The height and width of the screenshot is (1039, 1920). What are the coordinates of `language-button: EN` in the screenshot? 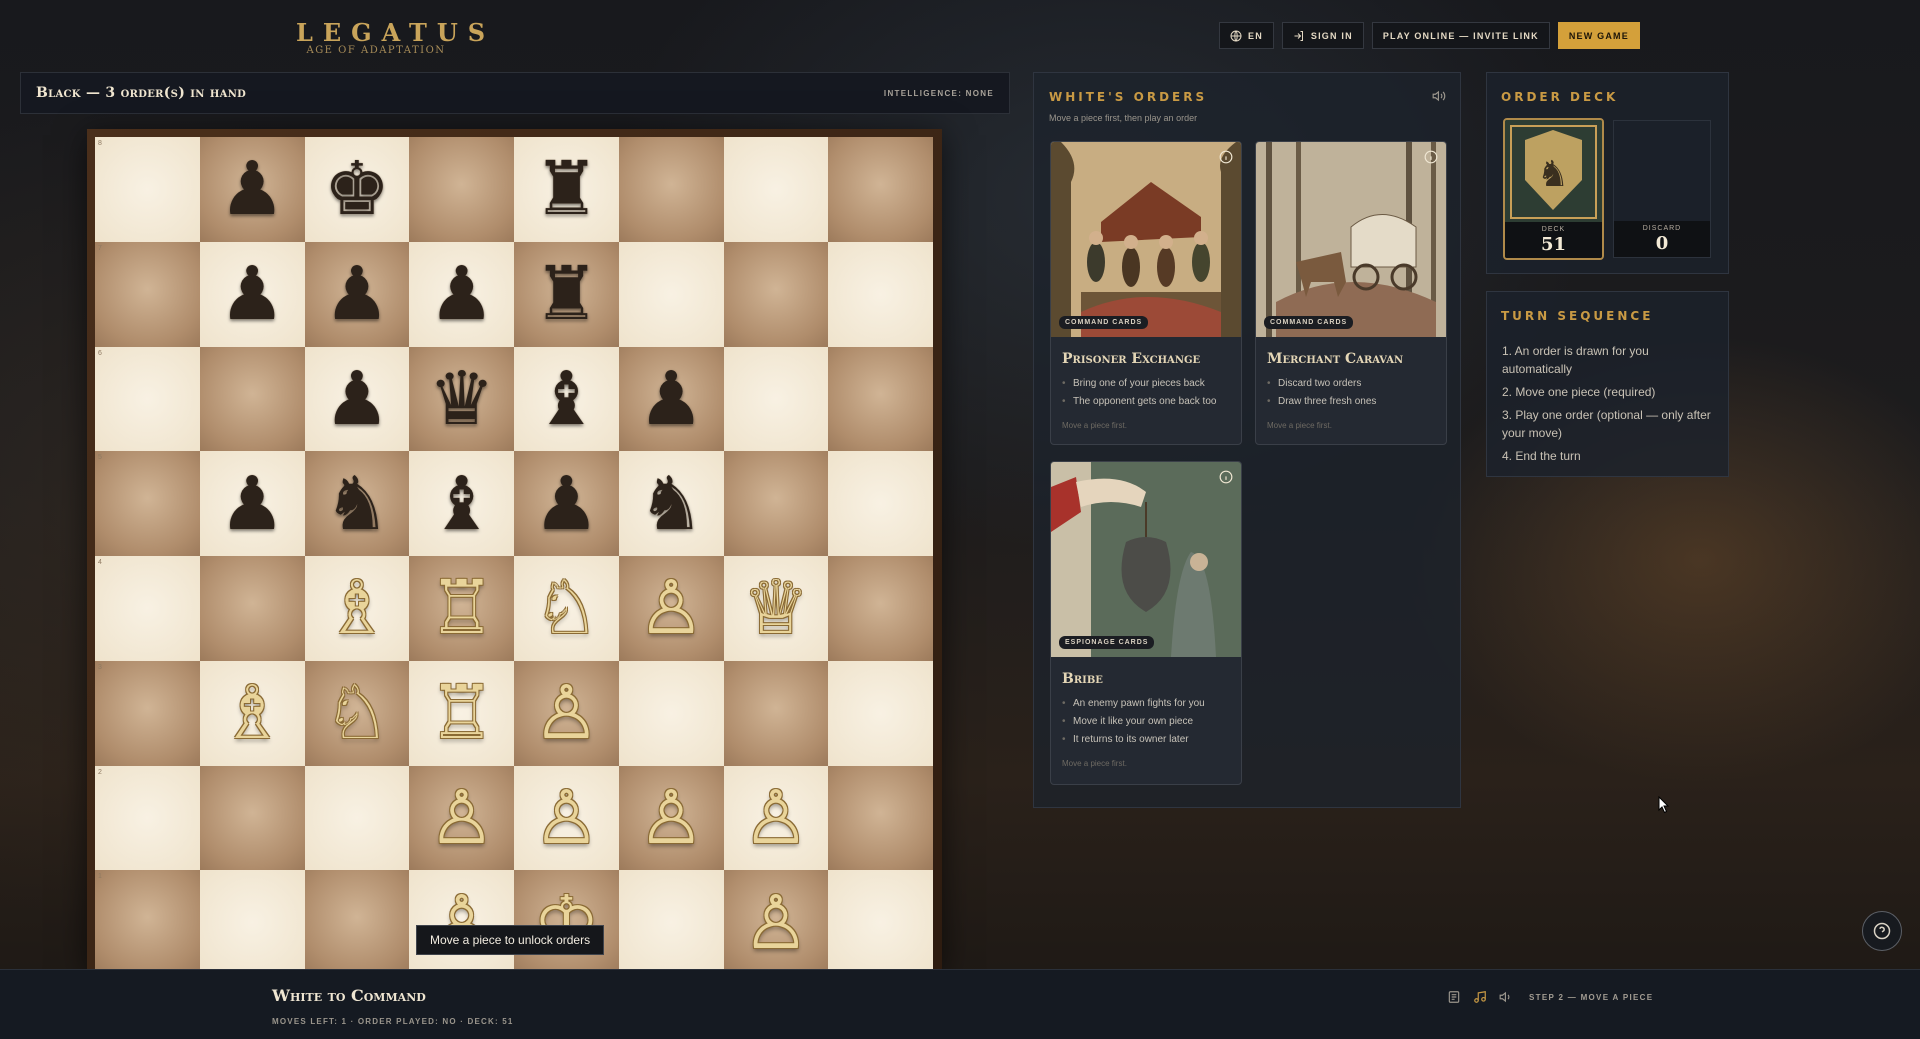 It's located at (1246, 35).